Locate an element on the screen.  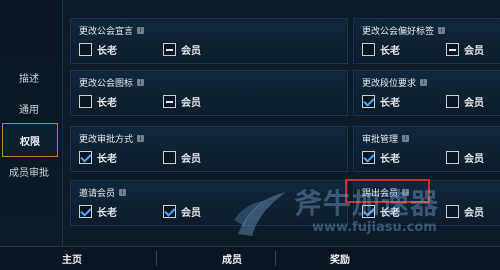
permission-title: 更改公会宣言 is located at coordinates (106, 32).